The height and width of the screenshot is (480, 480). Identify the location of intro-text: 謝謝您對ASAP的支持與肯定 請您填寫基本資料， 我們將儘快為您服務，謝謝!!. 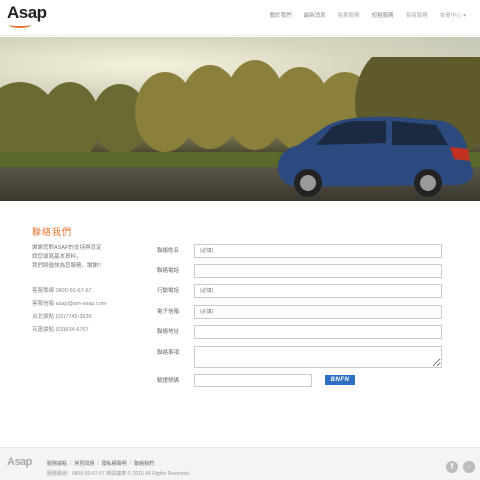
(87, 257).